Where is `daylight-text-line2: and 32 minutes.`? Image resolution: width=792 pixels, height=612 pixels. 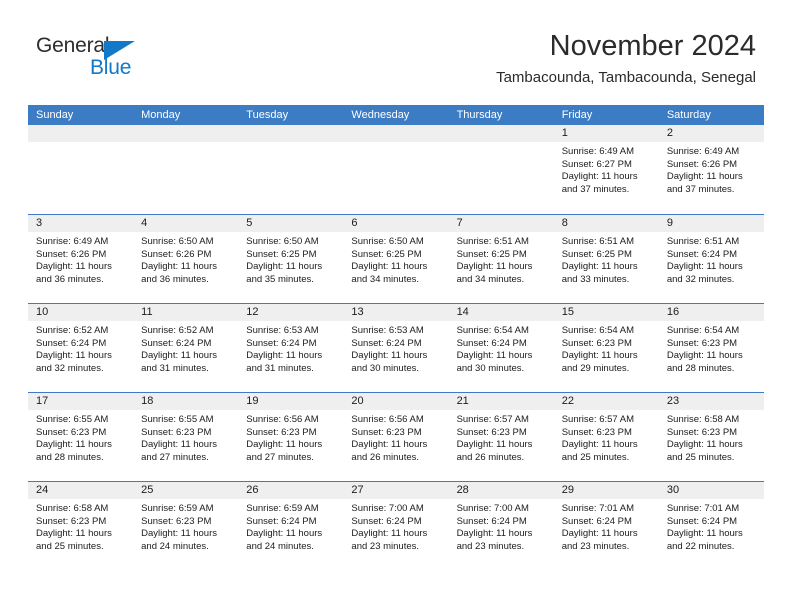
daylight-text-line2: and 32 minutes. is located at coordinates (70, 368).